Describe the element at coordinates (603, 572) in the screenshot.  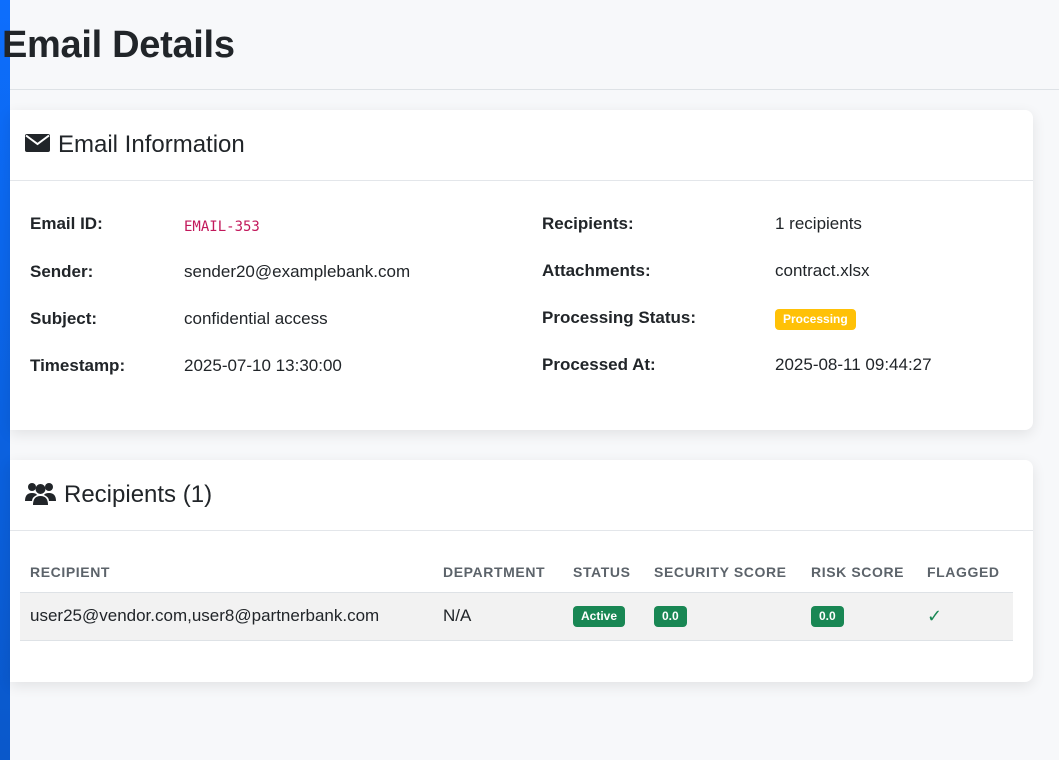
I see `column-header-status: STATUS` at that location.